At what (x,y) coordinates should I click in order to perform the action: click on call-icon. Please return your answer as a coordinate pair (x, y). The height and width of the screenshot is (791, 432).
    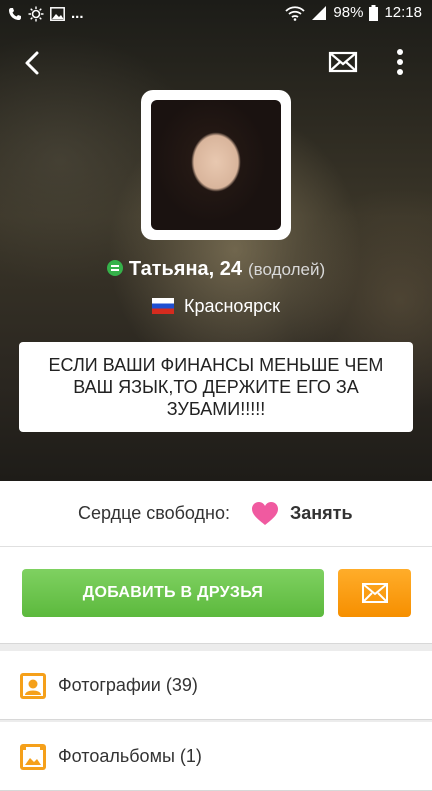
    Looking at the image, I should click on (15, 13).